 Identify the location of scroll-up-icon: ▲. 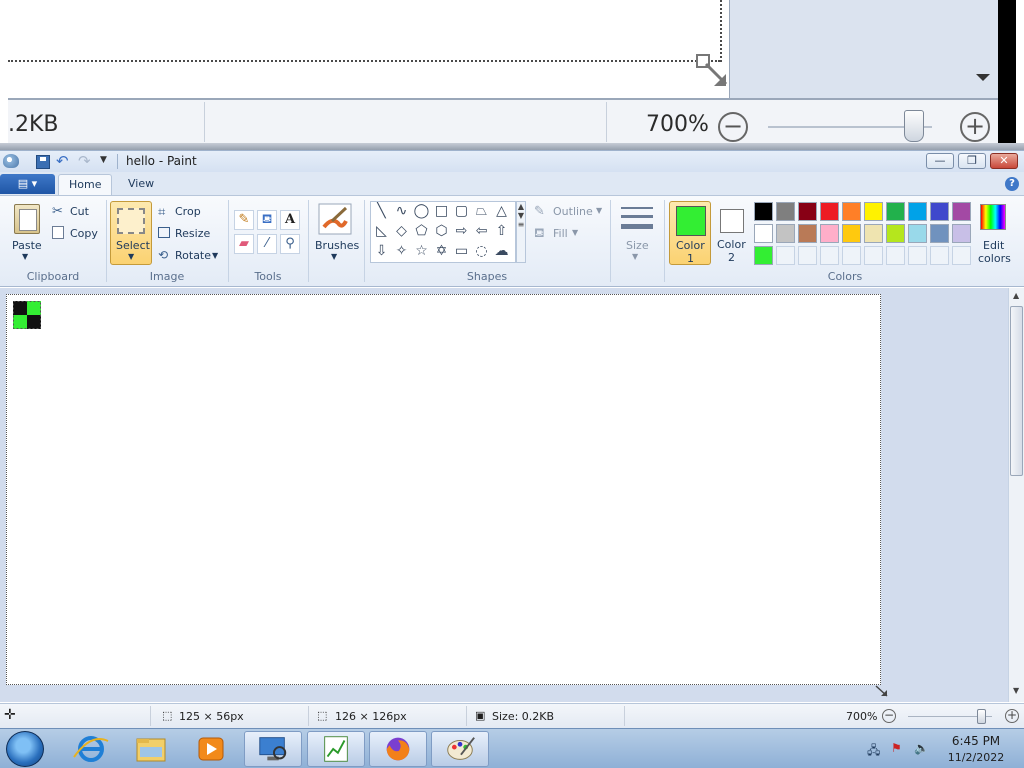
(1016, 295).